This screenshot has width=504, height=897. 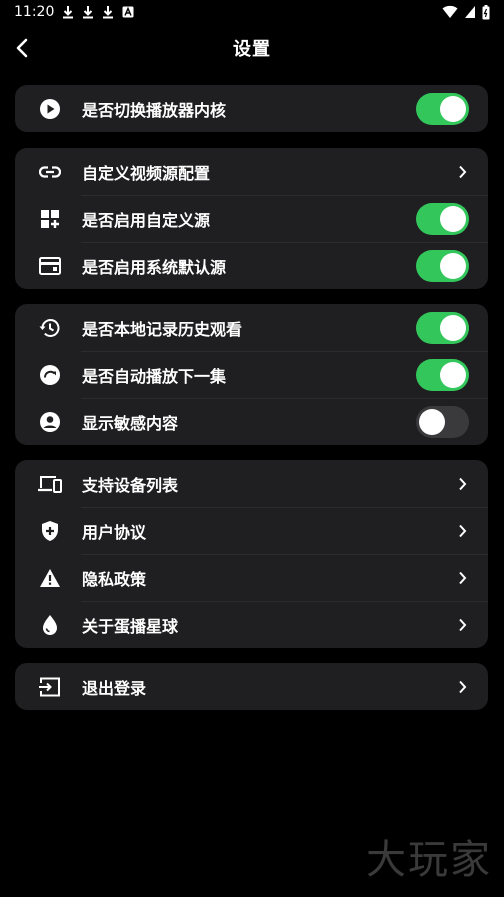 I want to click on watermark: 大玩家, so click(x=429, y=860).